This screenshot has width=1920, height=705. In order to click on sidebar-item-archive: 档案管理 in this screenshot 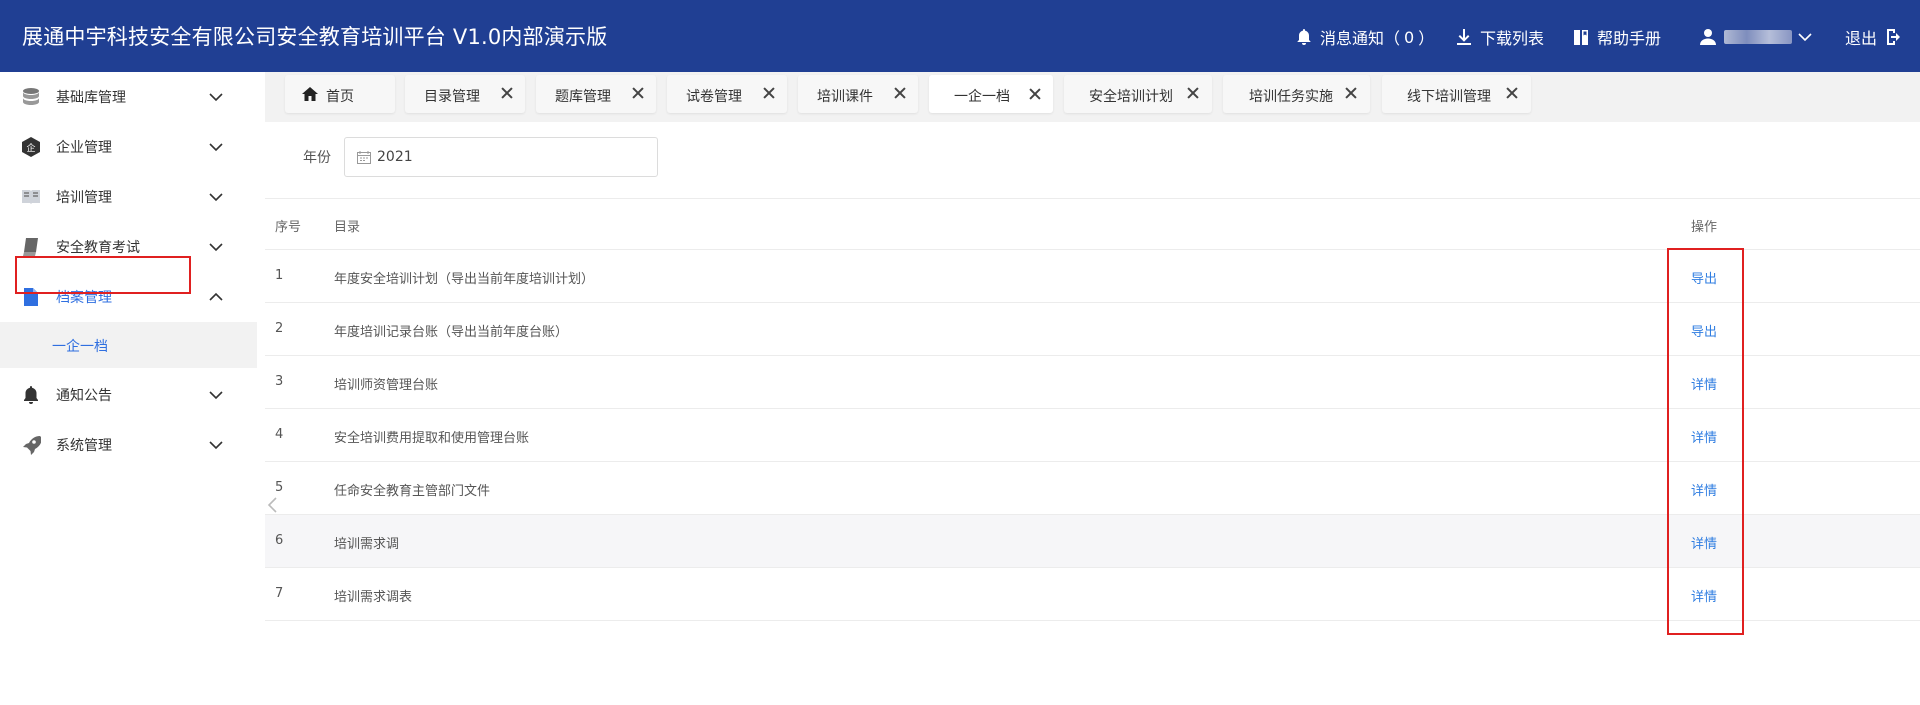, I will do `click(128, 297)`.